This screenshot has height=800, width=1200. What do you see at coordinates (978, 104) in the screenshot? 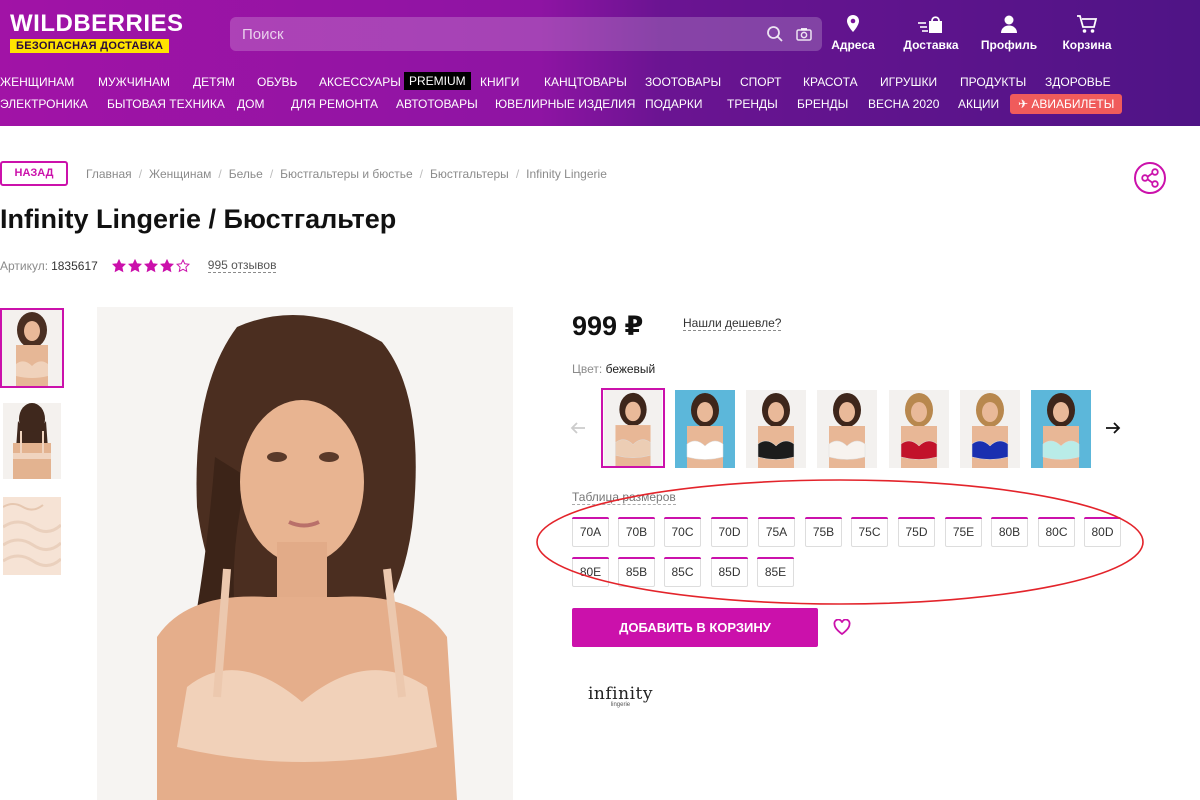
I see `nav-item-sales: АКЦИИ` at bounding box center [978, 104].